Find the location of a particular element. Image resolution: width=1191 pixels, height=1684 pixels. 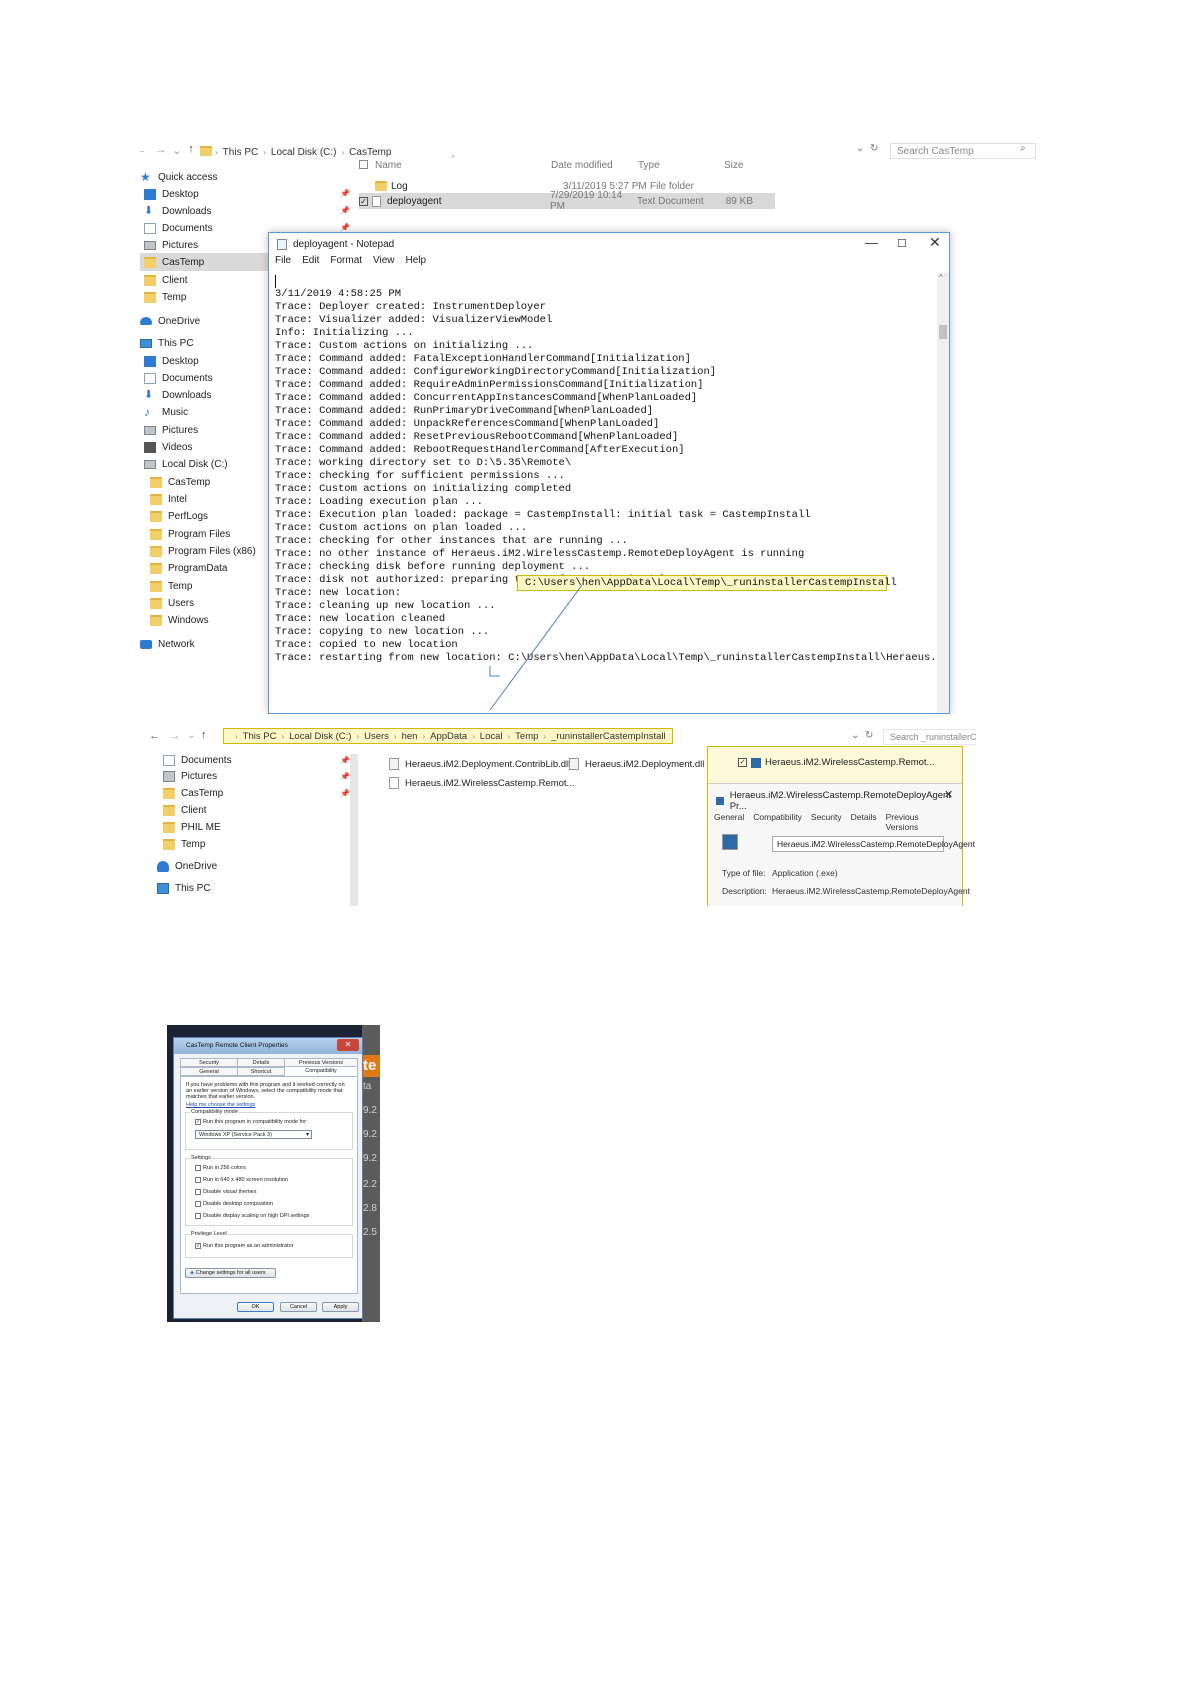

nav-pc-downloads: ⬇ Downloads is located at coordinates (177, 395).